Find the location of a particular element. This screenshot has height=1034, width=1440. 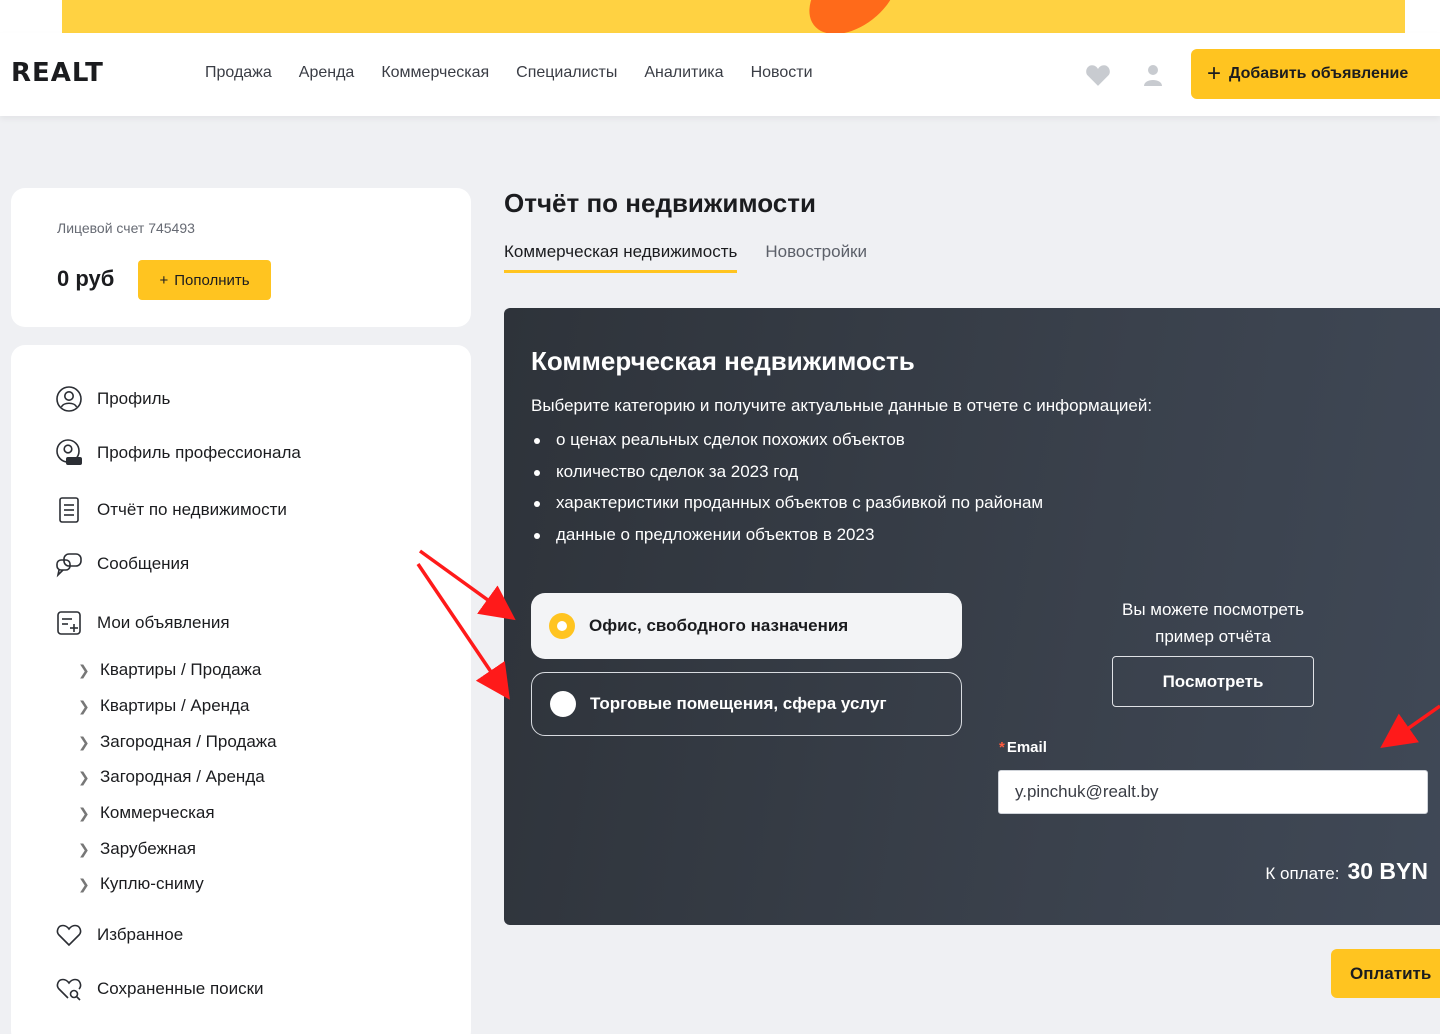

account-balance: 0 руб is located at coordinates (86, 278).